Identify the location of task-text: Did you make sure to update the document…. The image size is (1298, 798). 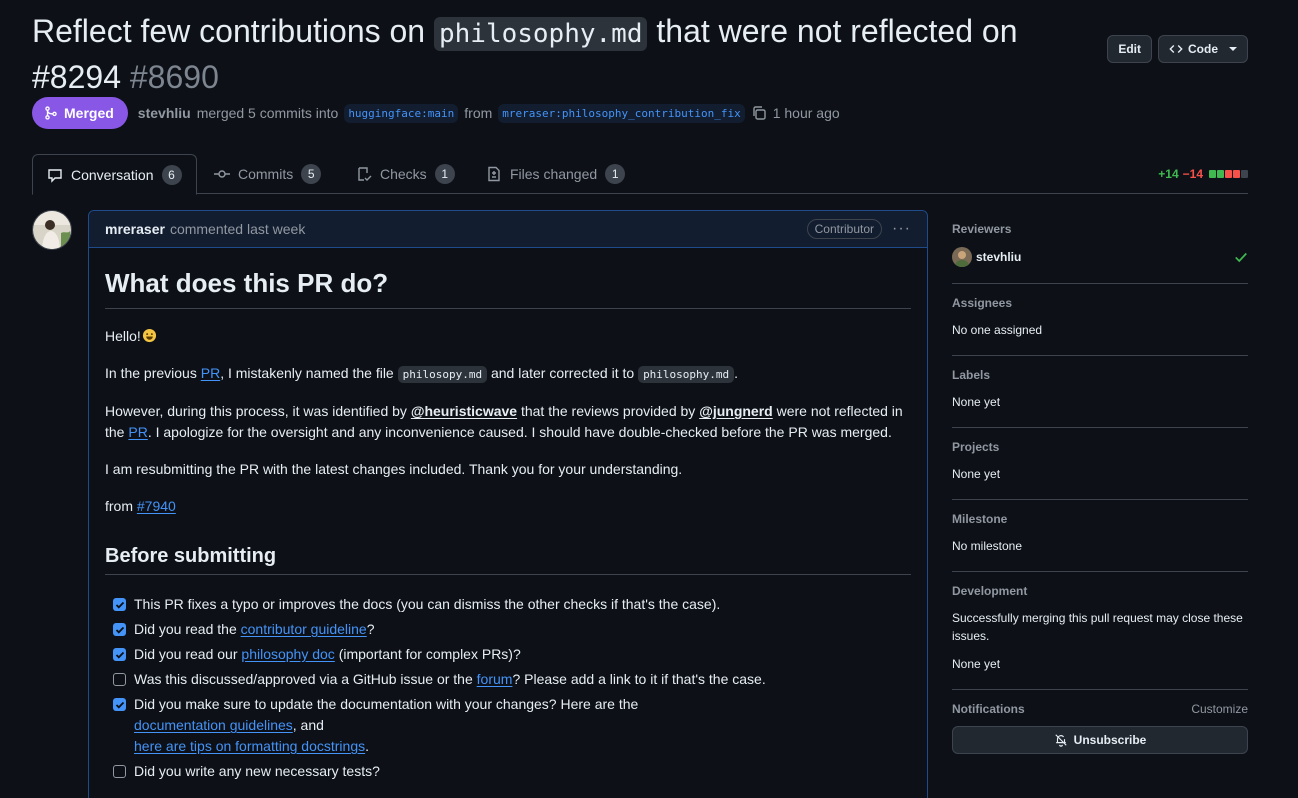
(386, 725).